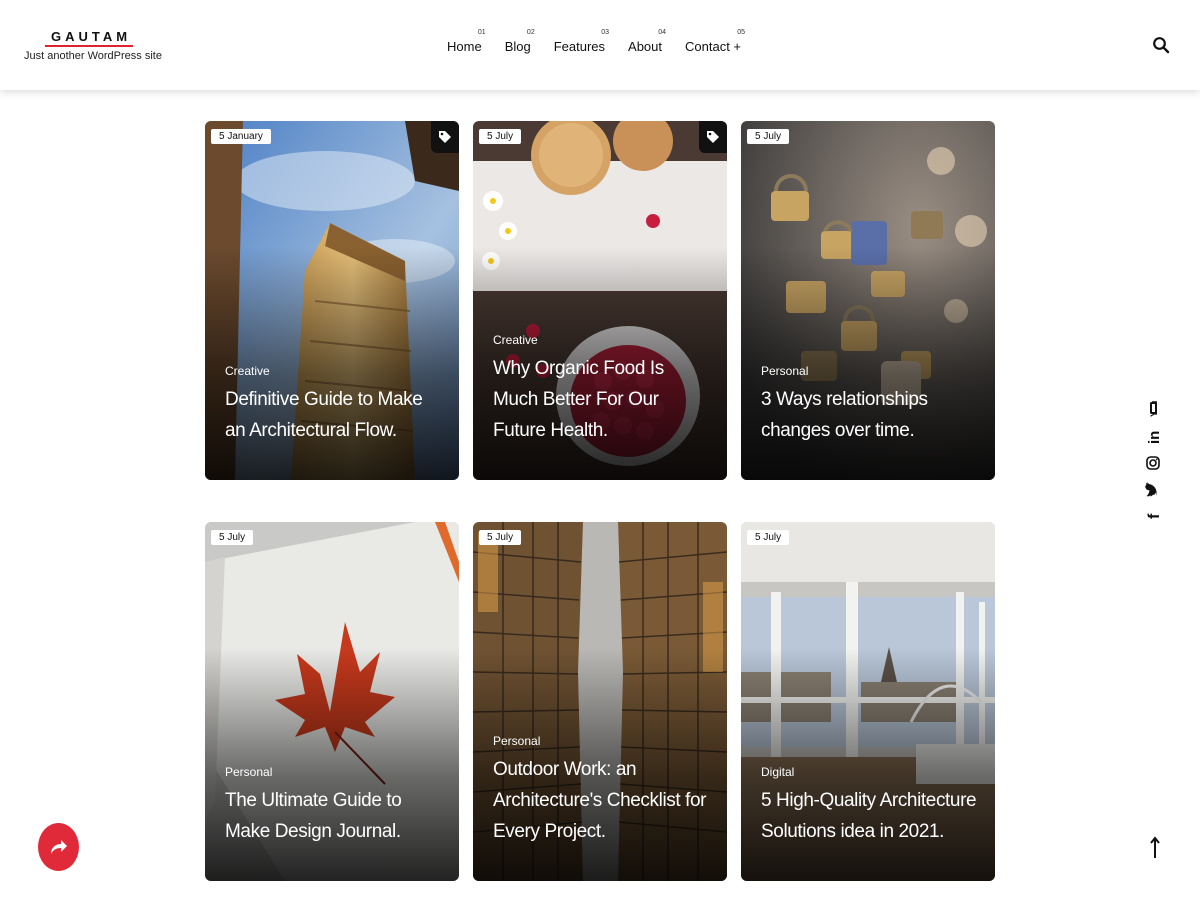 This screenshot has width=1200, height=900. I want to click on nav-number: 04, so click(662, 32).